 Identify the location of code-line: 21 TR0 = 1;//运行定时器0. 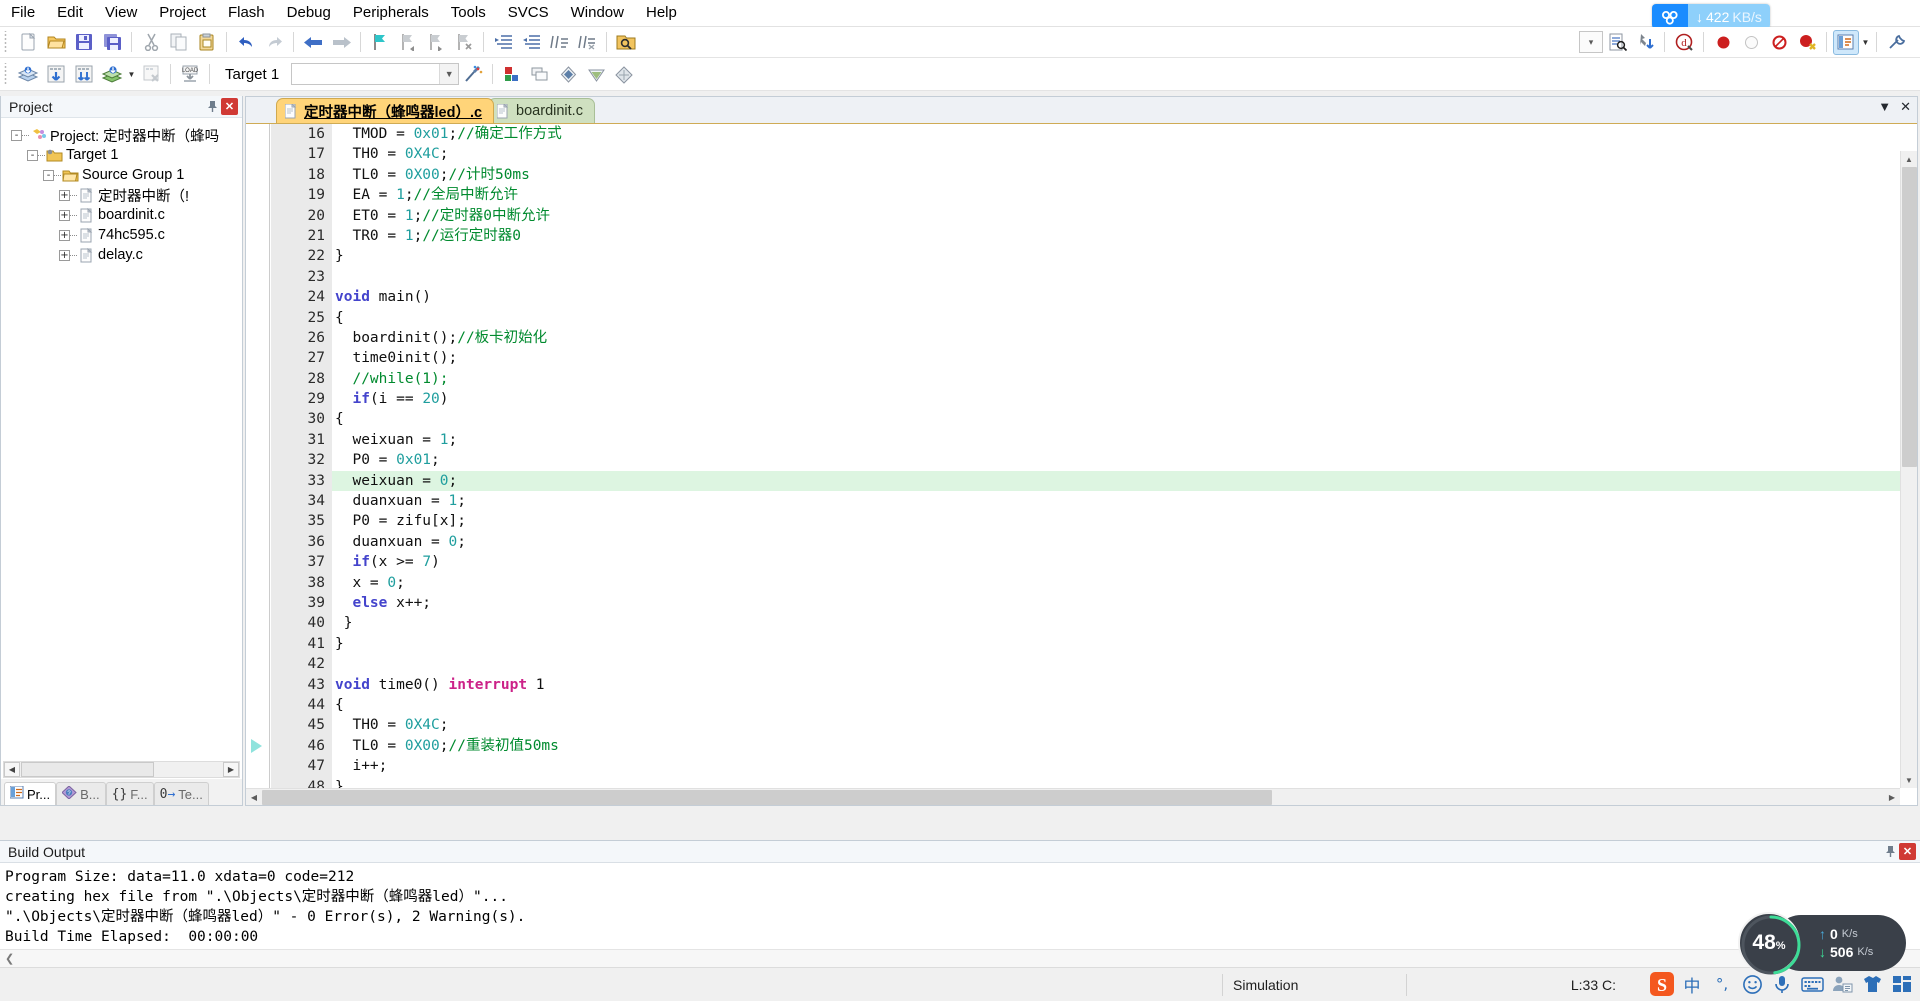
(1085, 236).